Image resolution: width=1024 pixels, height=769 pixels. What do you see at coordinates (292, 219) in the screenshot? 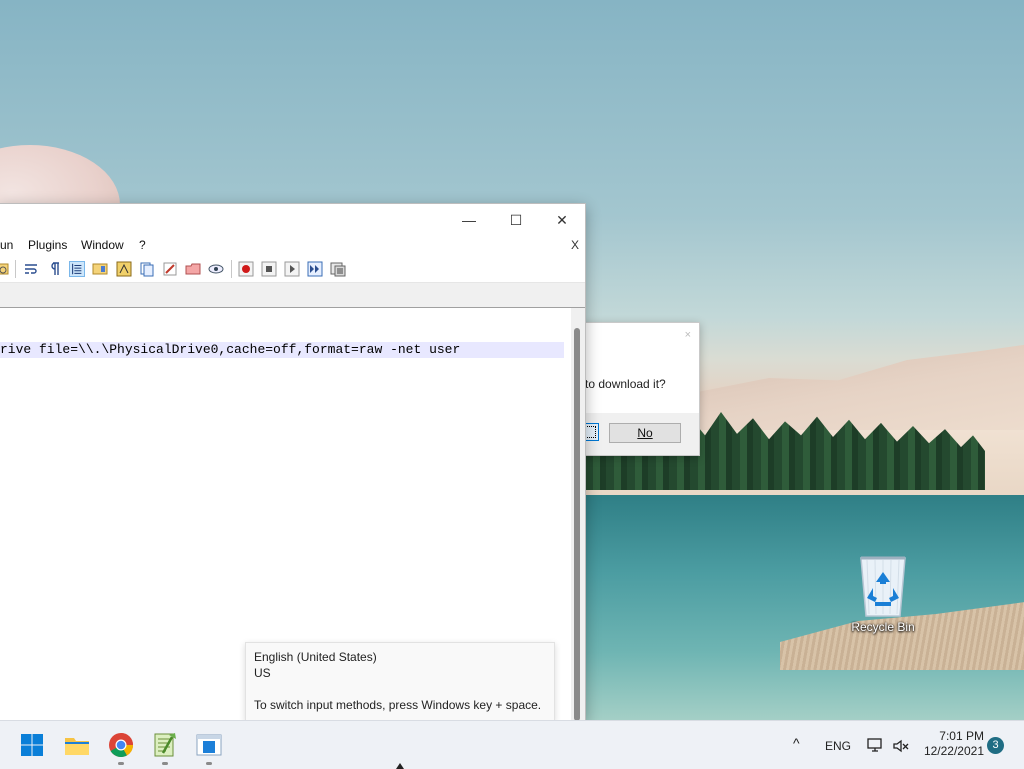
I see `title-bar: — ☐ ✕` at bounding box center [292, 219].